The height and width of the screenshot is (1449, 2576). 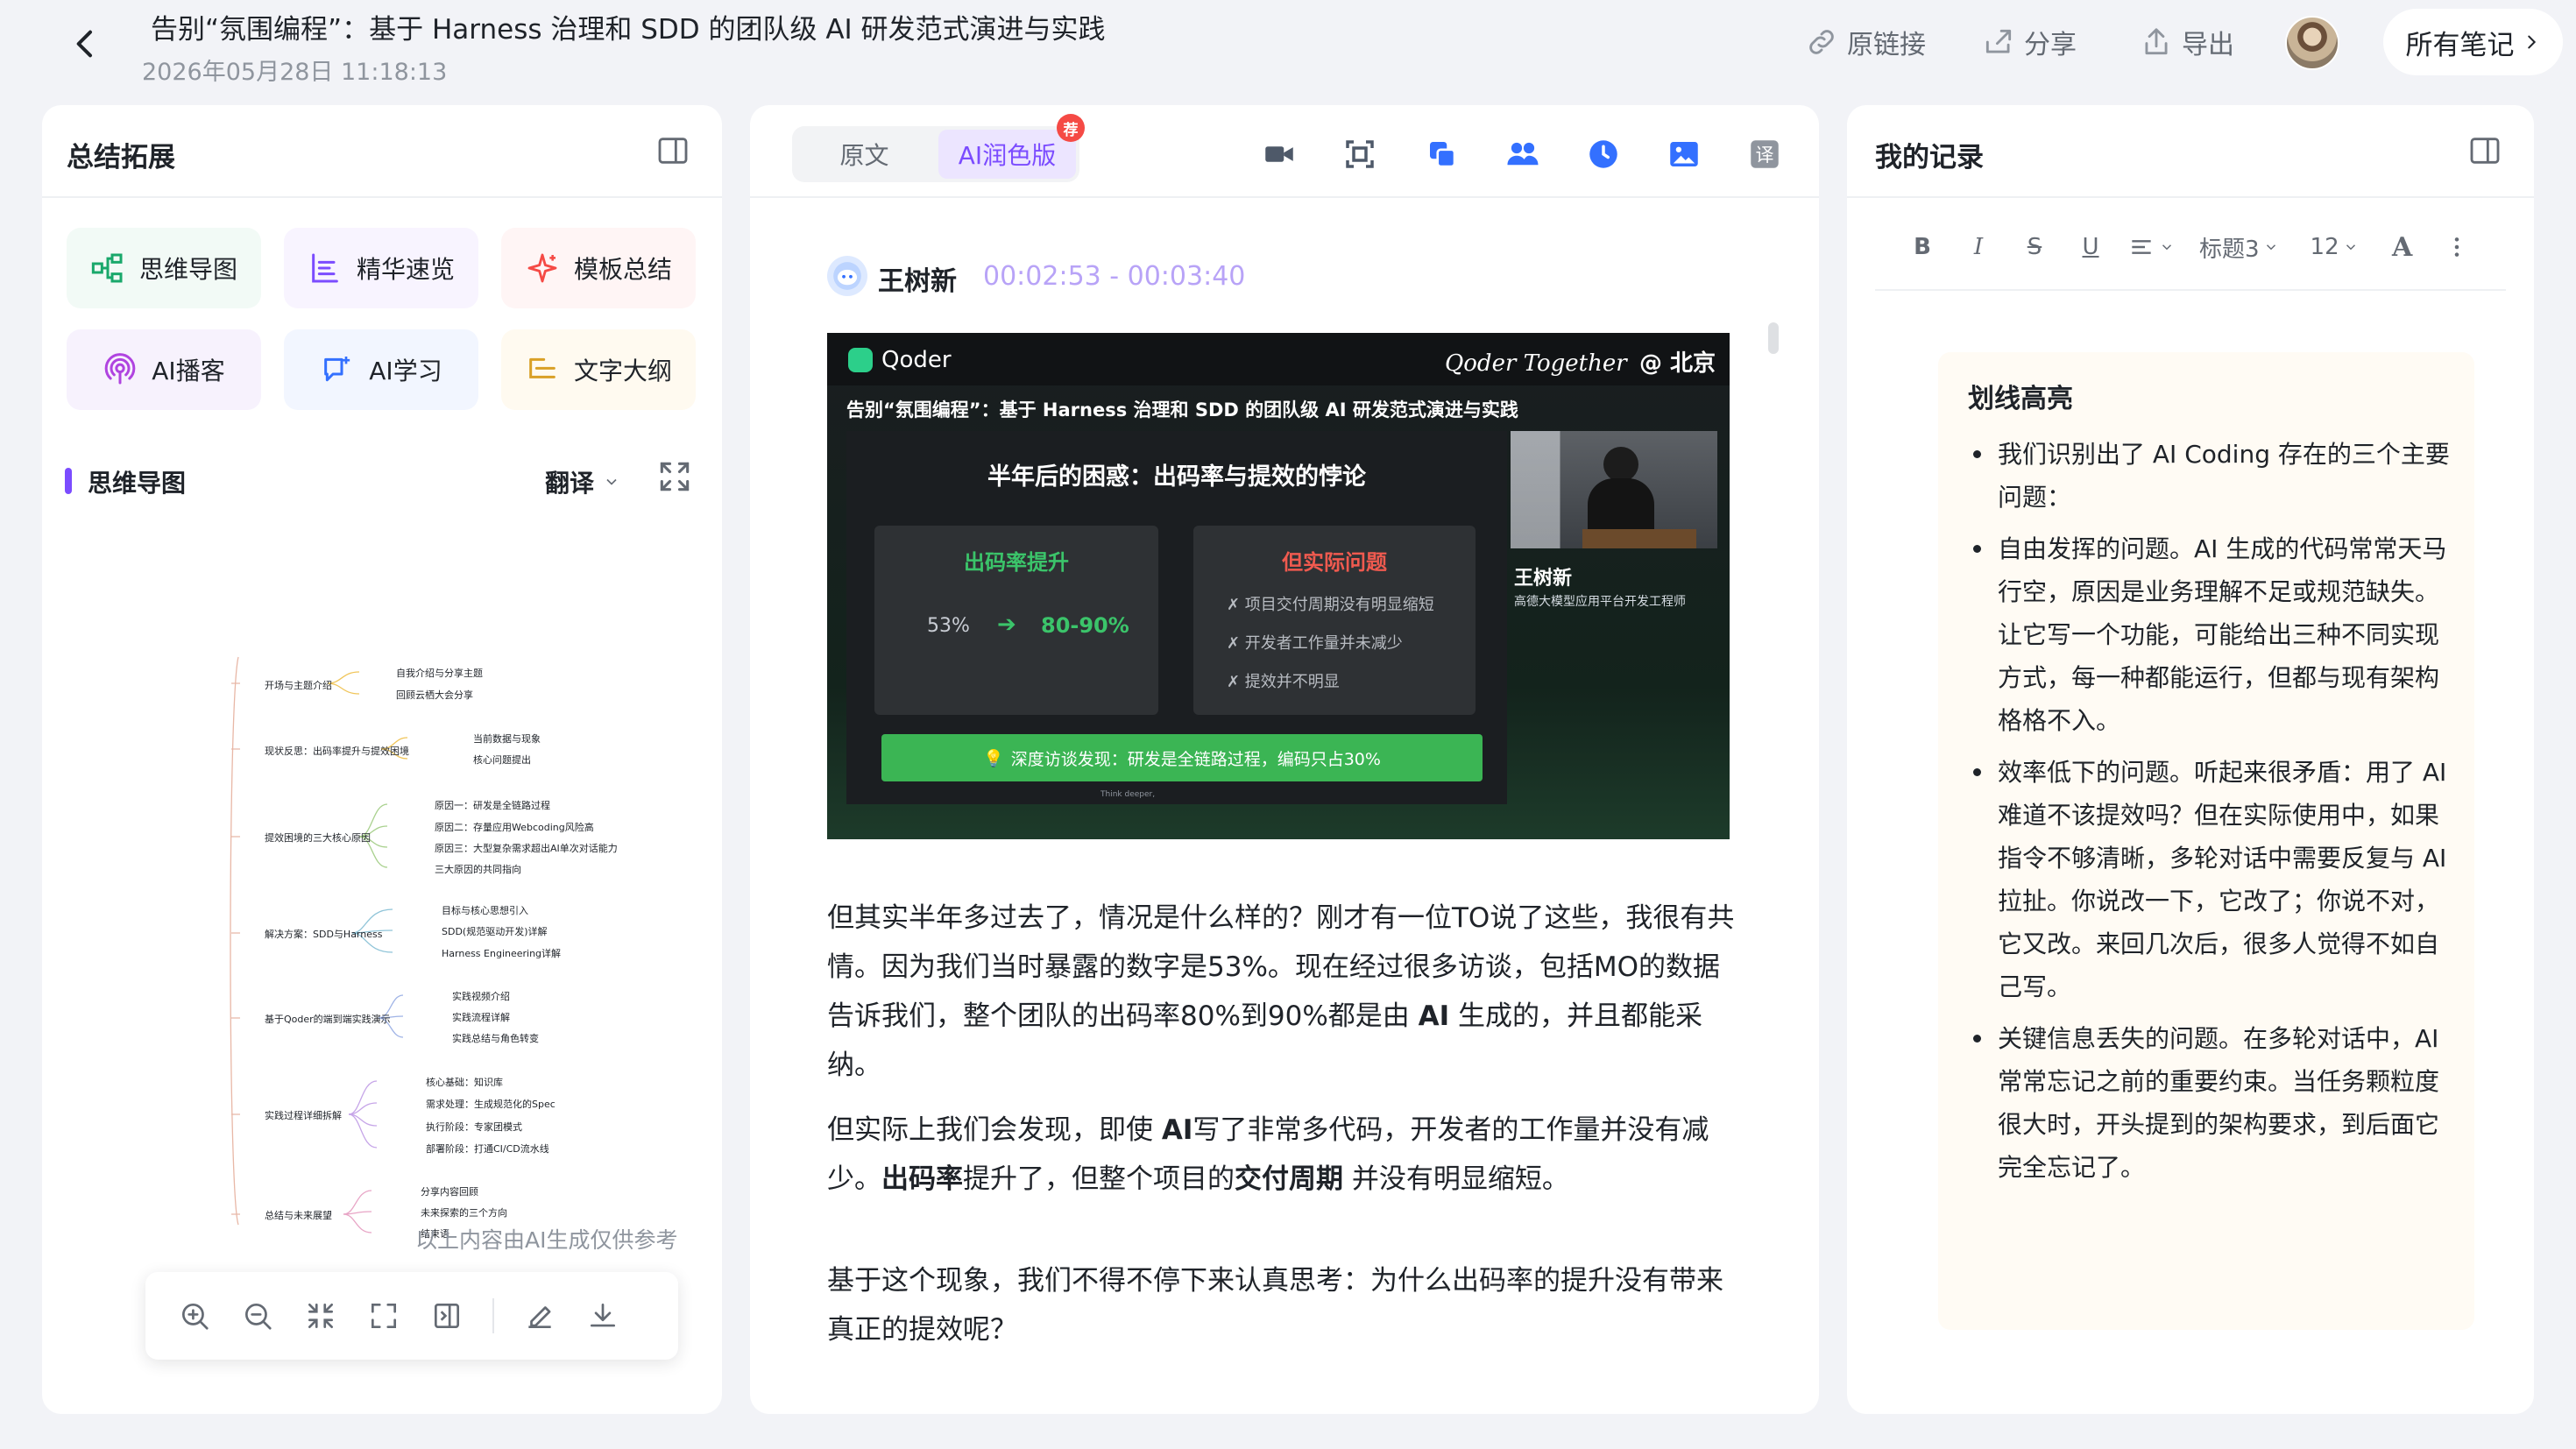 What do you see at coordinates (1177, 1130) in the screenshot?
I see `paragraph-bold-text: AI` at bounding box center [1177, 1130].